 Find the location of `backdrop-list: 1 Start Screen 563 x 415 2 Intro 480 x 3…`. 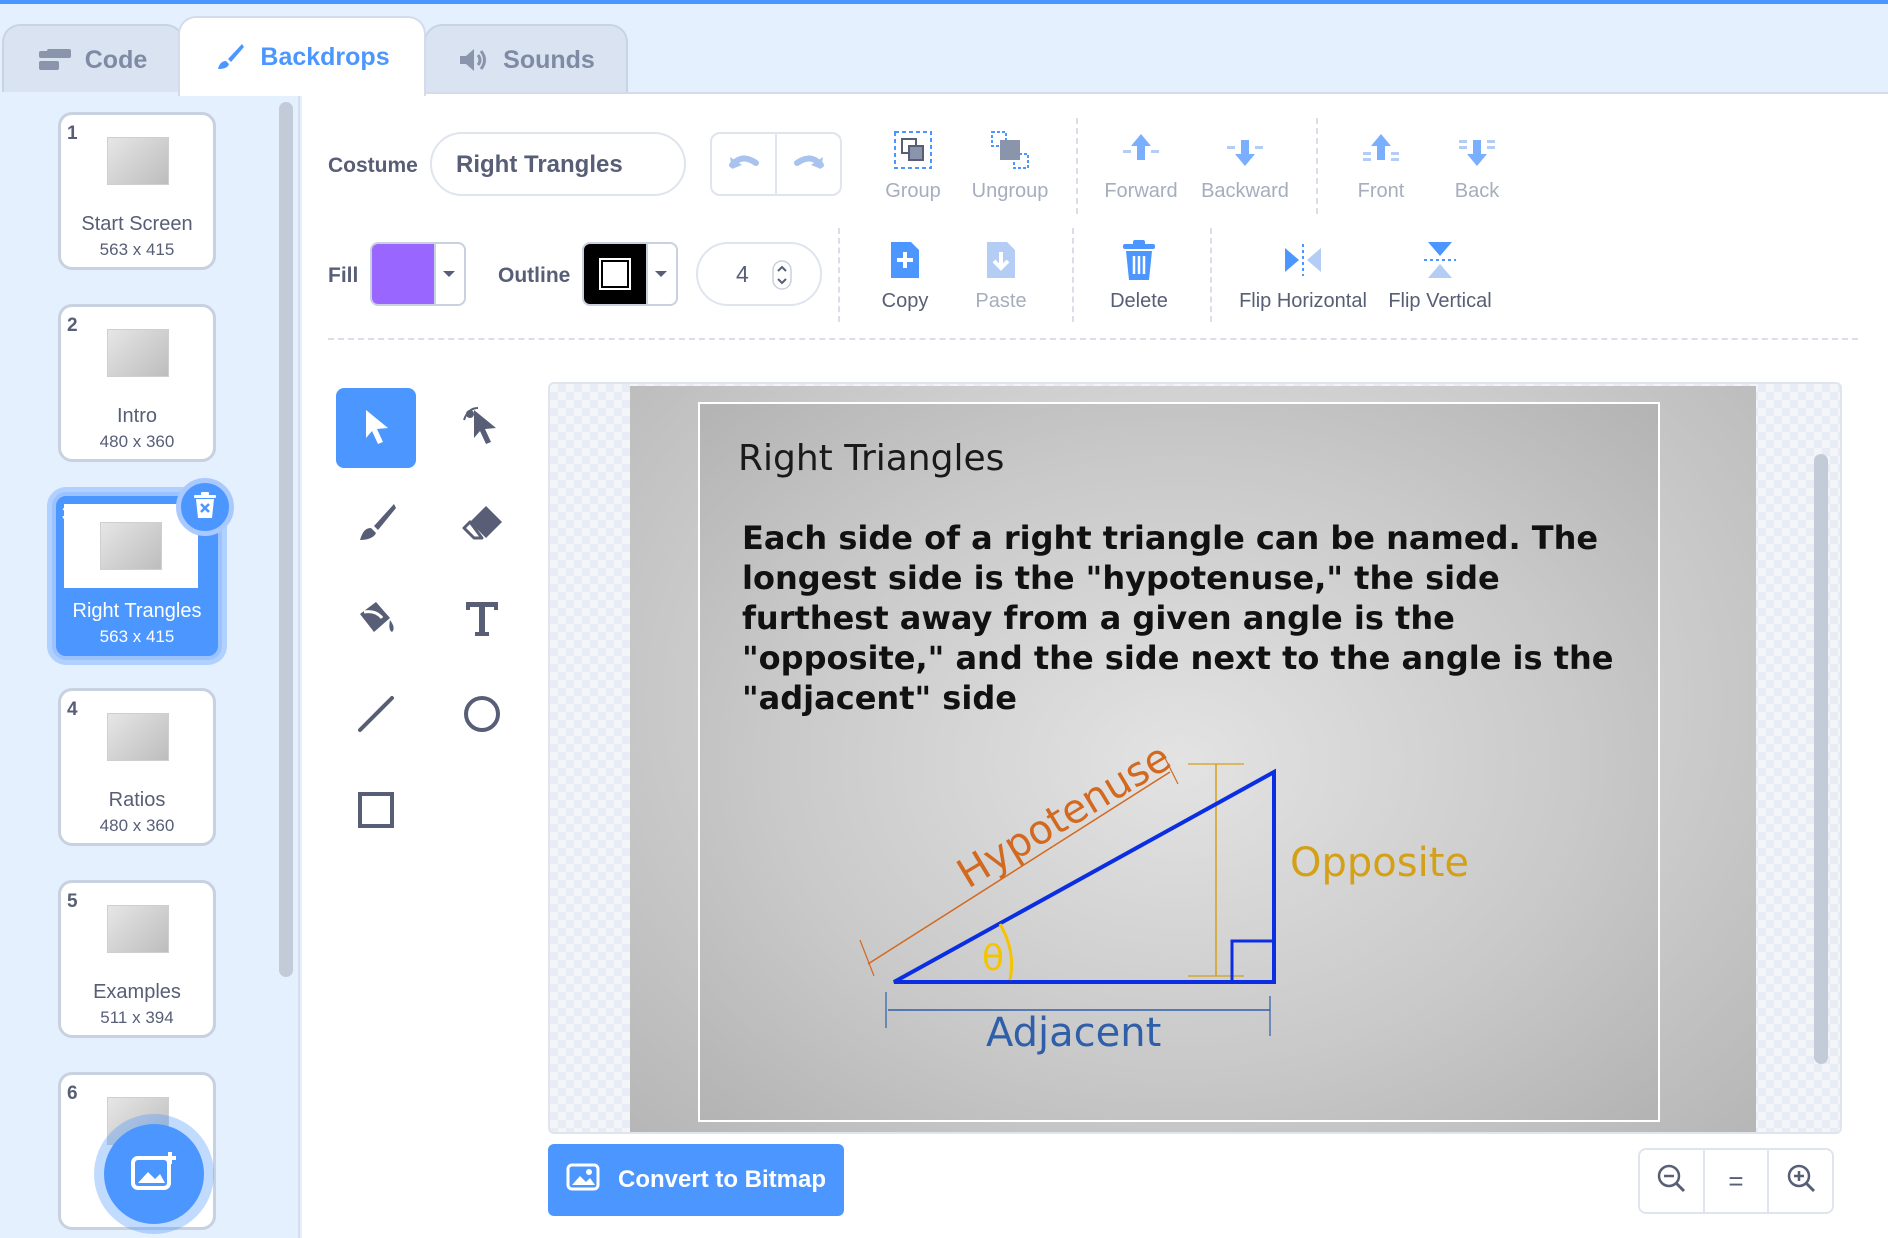

backdrop-list: 1 Start Screen 563 x 415 2 Intro 480 x 3… is located at coordinates (150, 665).